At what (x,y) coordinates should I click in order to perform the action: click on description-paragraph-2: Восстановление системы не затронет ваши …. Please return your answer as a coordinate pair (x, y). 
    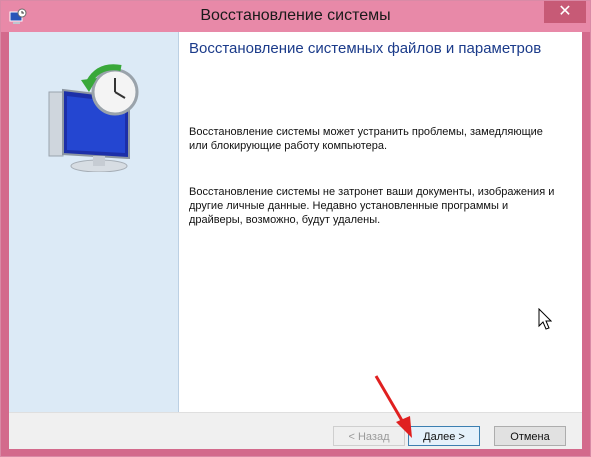
    Looking at the image, I should click on (372, 206).